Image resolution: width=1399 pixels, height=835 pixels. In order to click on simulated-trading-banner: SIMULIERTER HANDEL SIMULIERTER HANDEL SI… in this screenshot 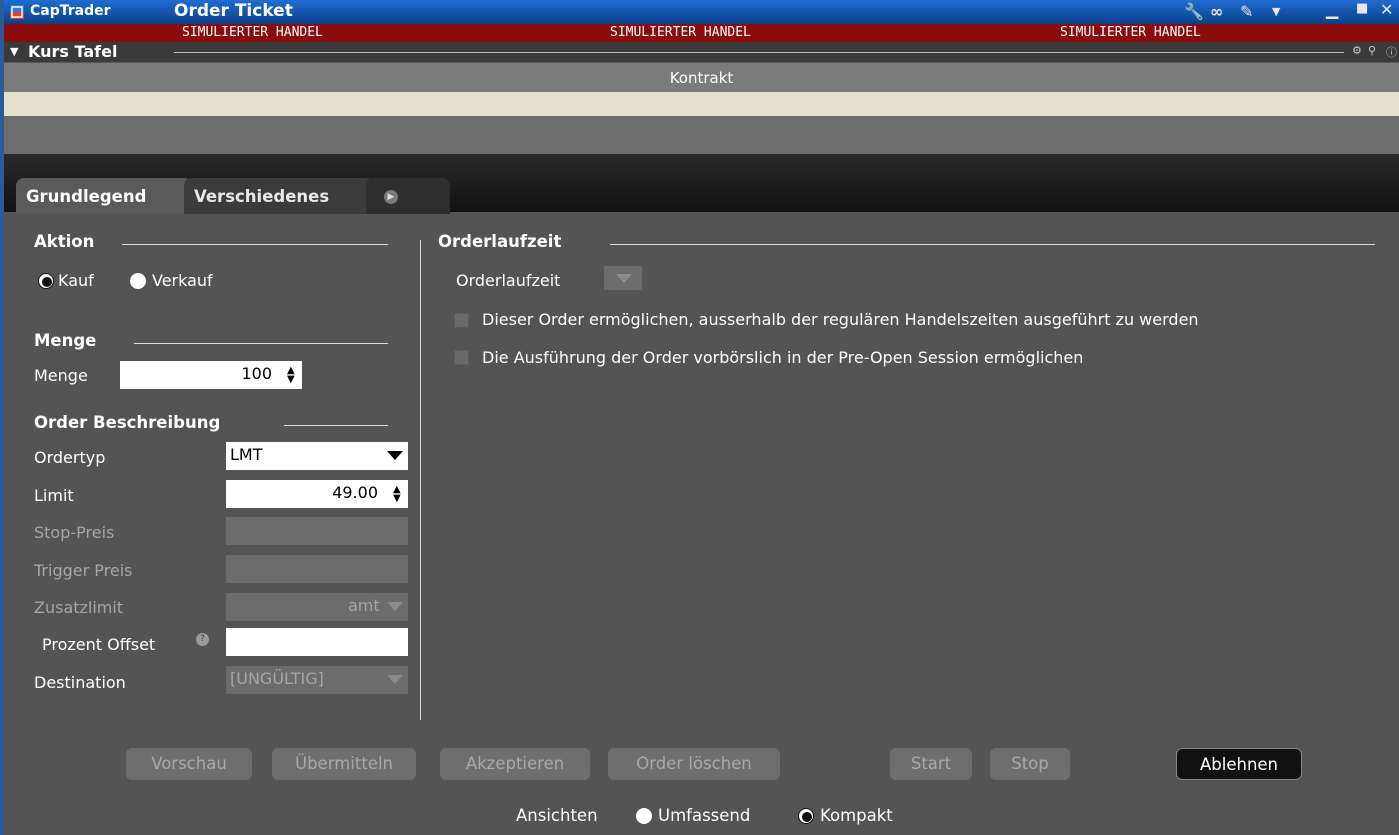, I will do `click(701, 33)`.